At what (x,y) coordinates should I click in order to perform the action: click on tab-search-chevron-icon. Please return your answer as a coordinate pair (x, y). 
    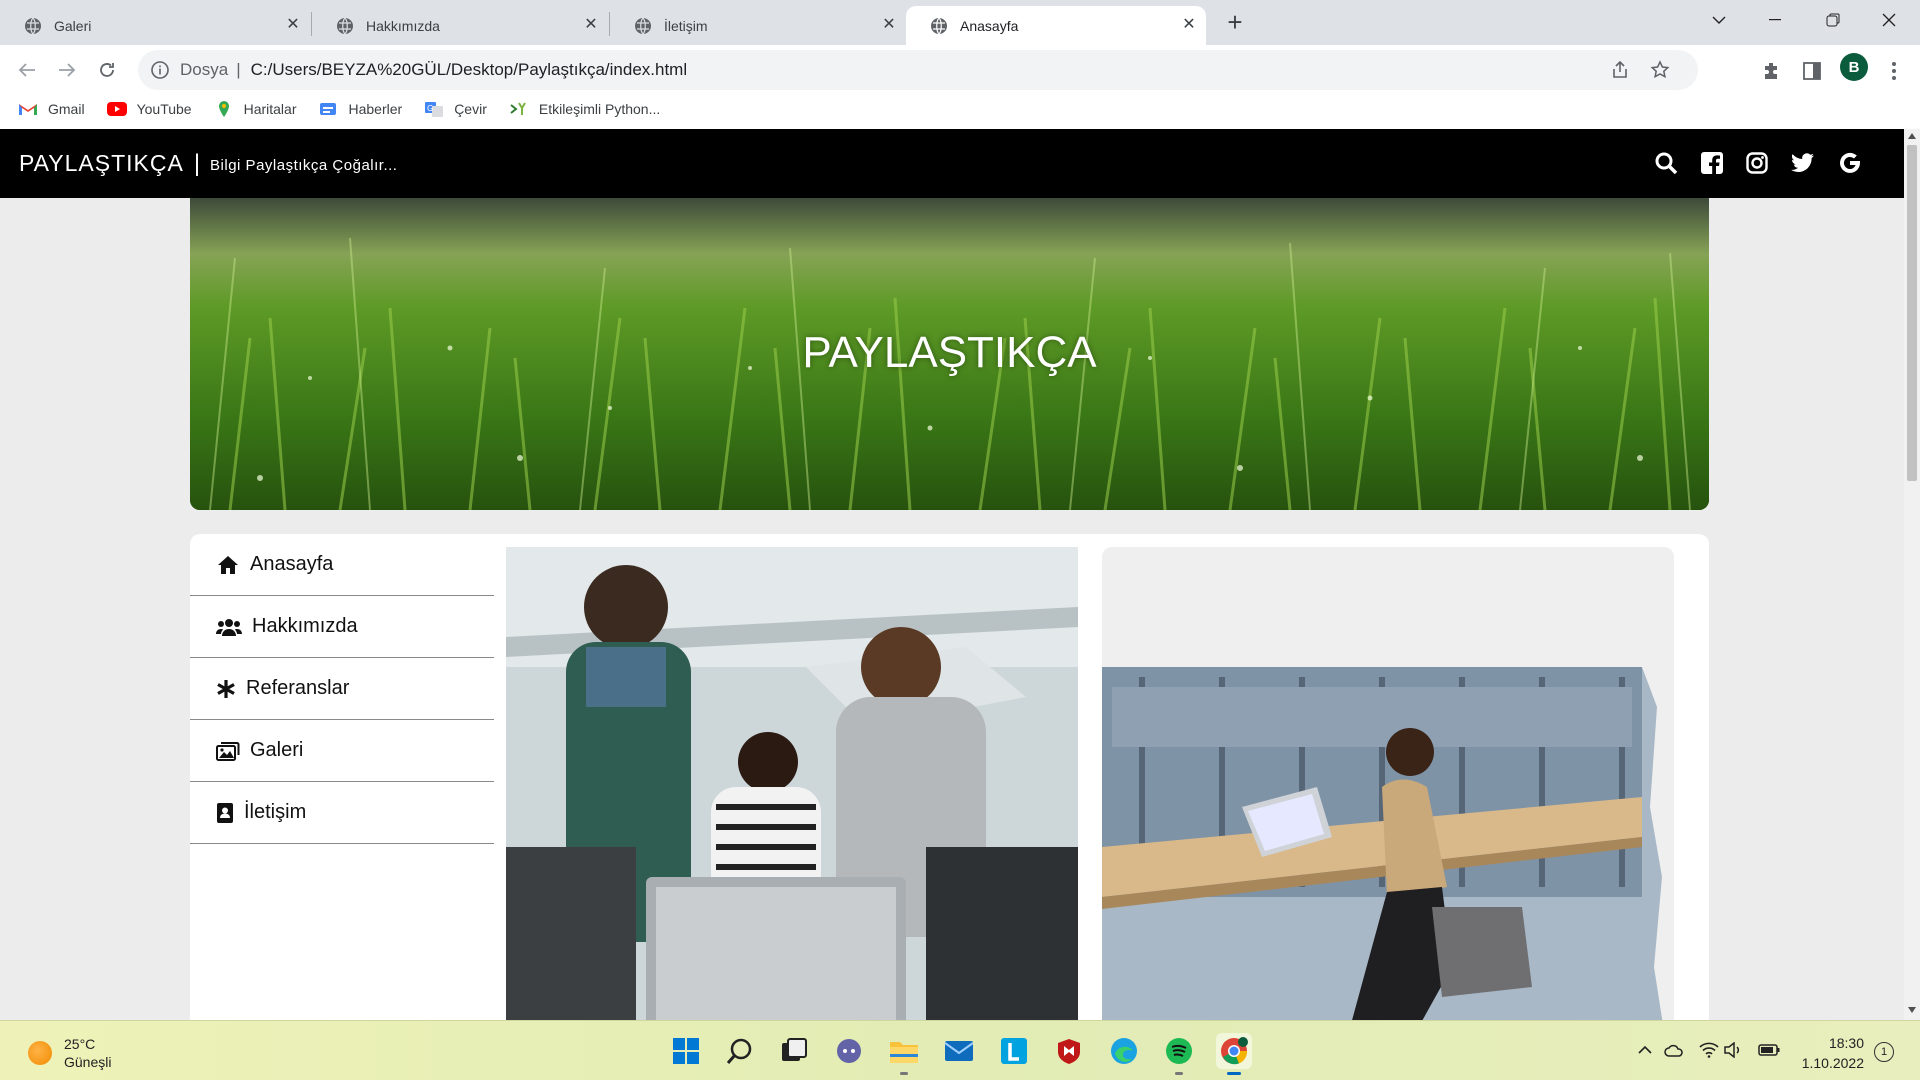
    Looking at the image, I should click on (1719, 20).